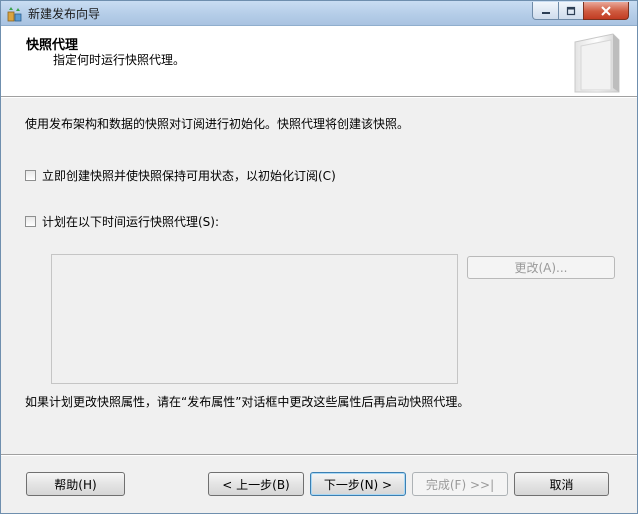 Image resolution: width=638 pixels, height=514 pixels. Describe the element at coordinates (460, 484) in the screenshot. I see `finish-button: 完成(F) >>|` at that location.